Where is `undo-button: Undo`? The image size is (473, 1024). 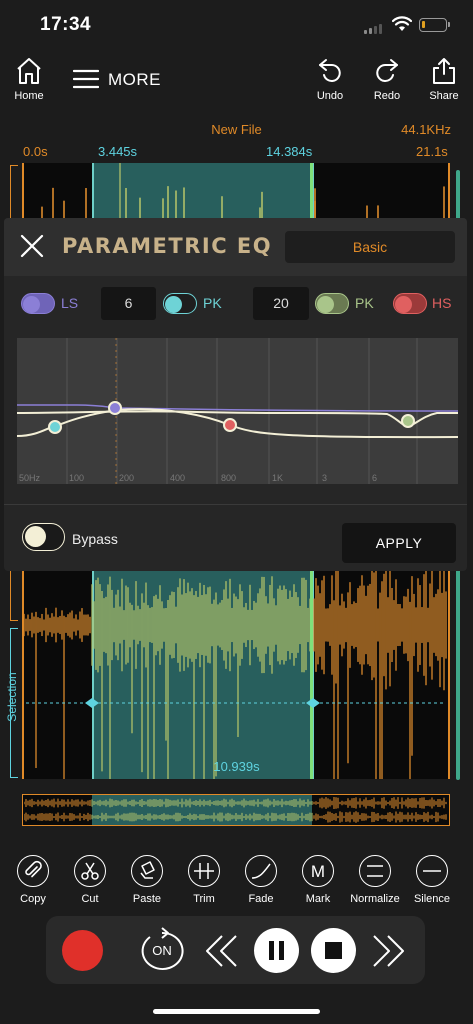 undo-button: Undo is located at coordinates (330, 79).